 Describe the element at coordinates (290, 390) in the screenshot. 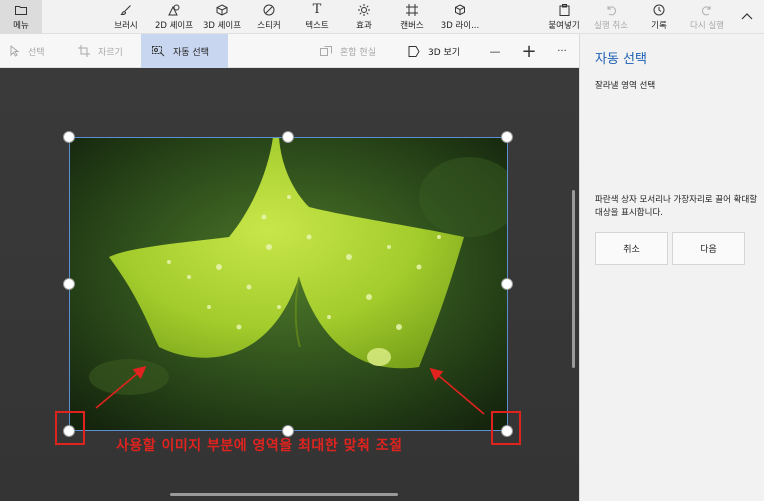

I see `annotation-arrows` at that location.